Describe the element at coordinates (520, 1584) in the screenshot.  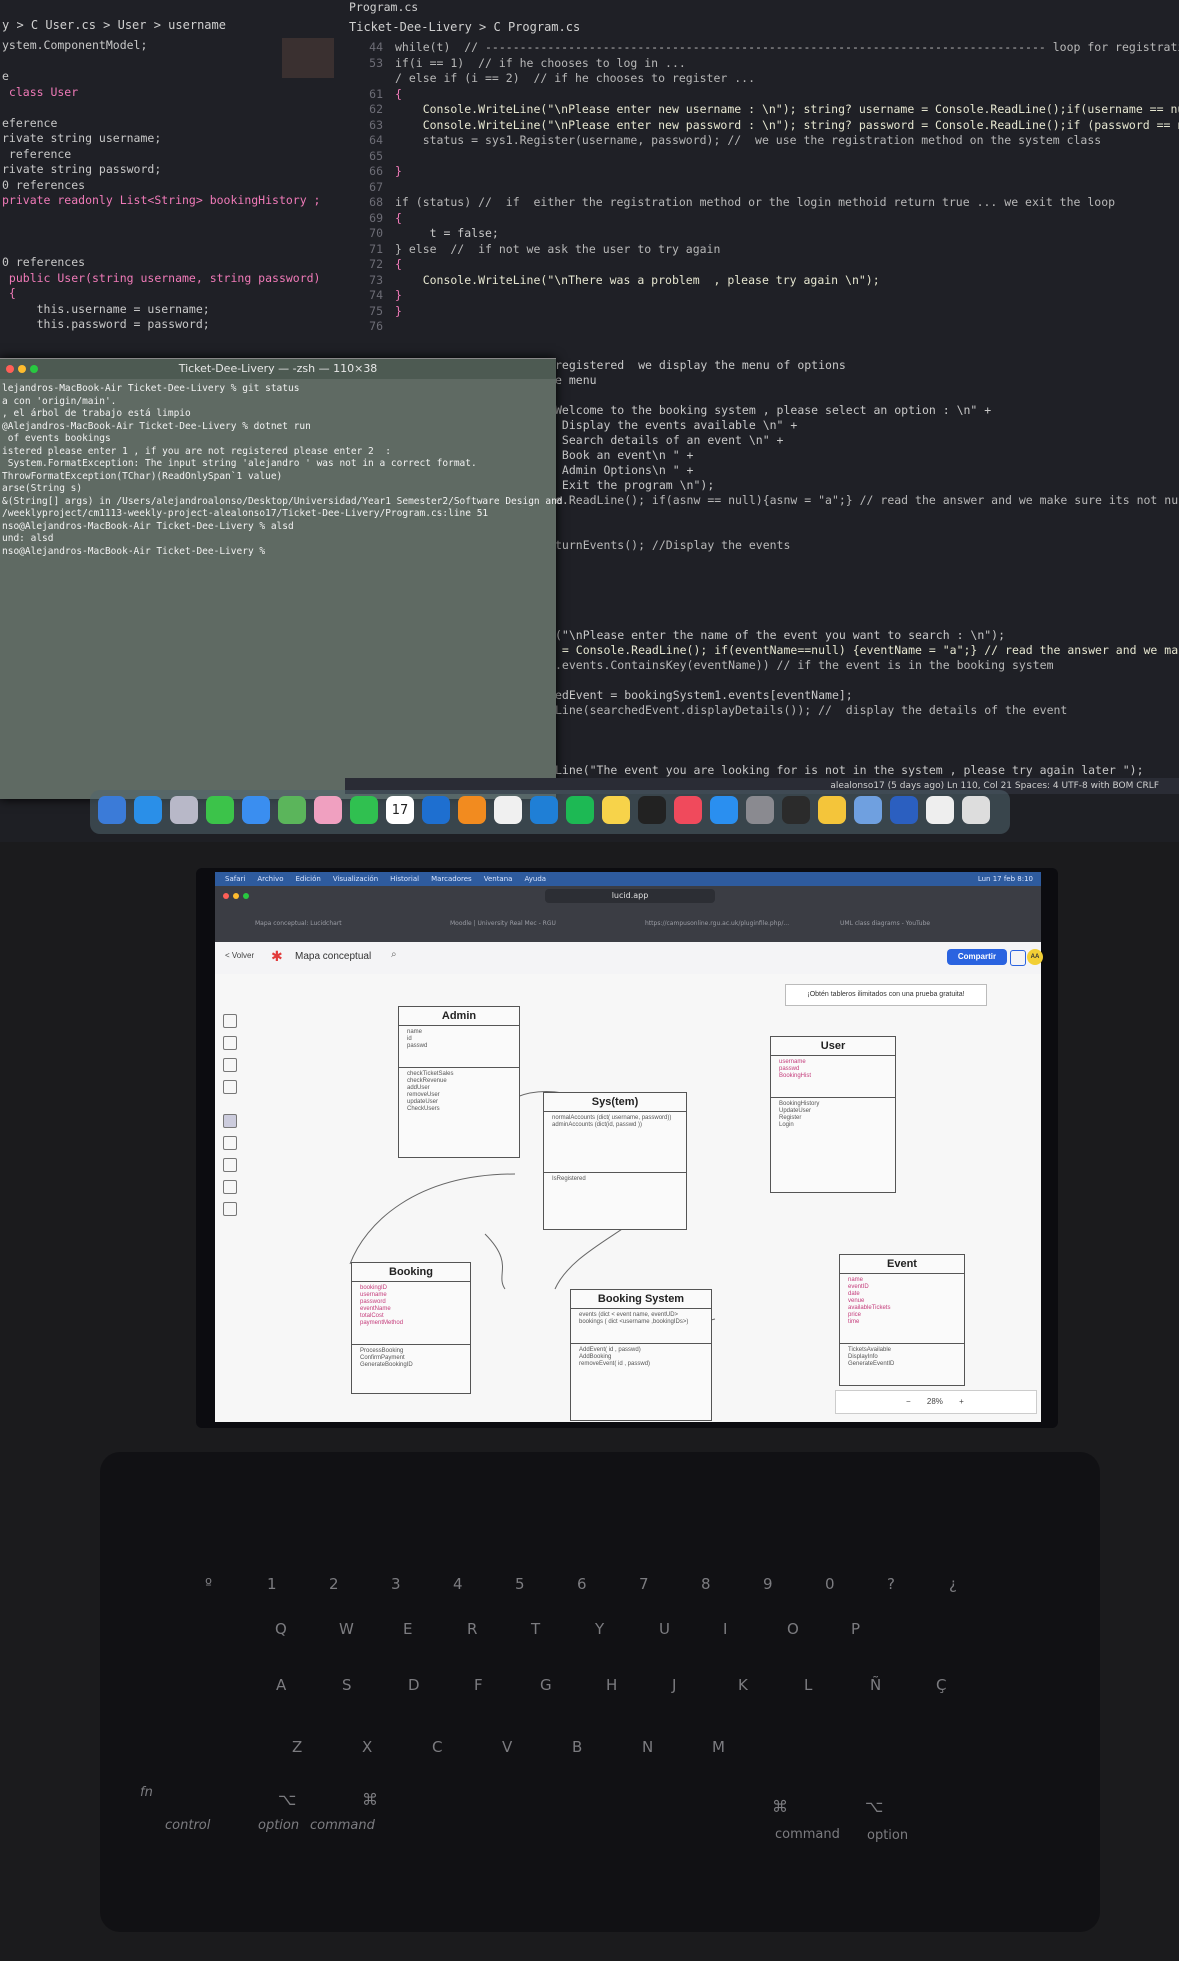
I see `key-5: 5` at that location.